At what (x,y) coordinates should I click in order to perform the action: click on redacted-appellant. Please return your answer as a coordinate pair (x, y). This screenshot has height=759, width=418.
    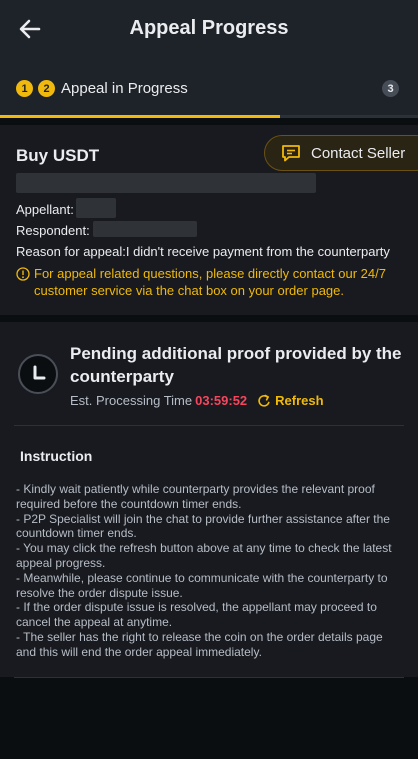
    Looking at the image, I should click on (96, 208).